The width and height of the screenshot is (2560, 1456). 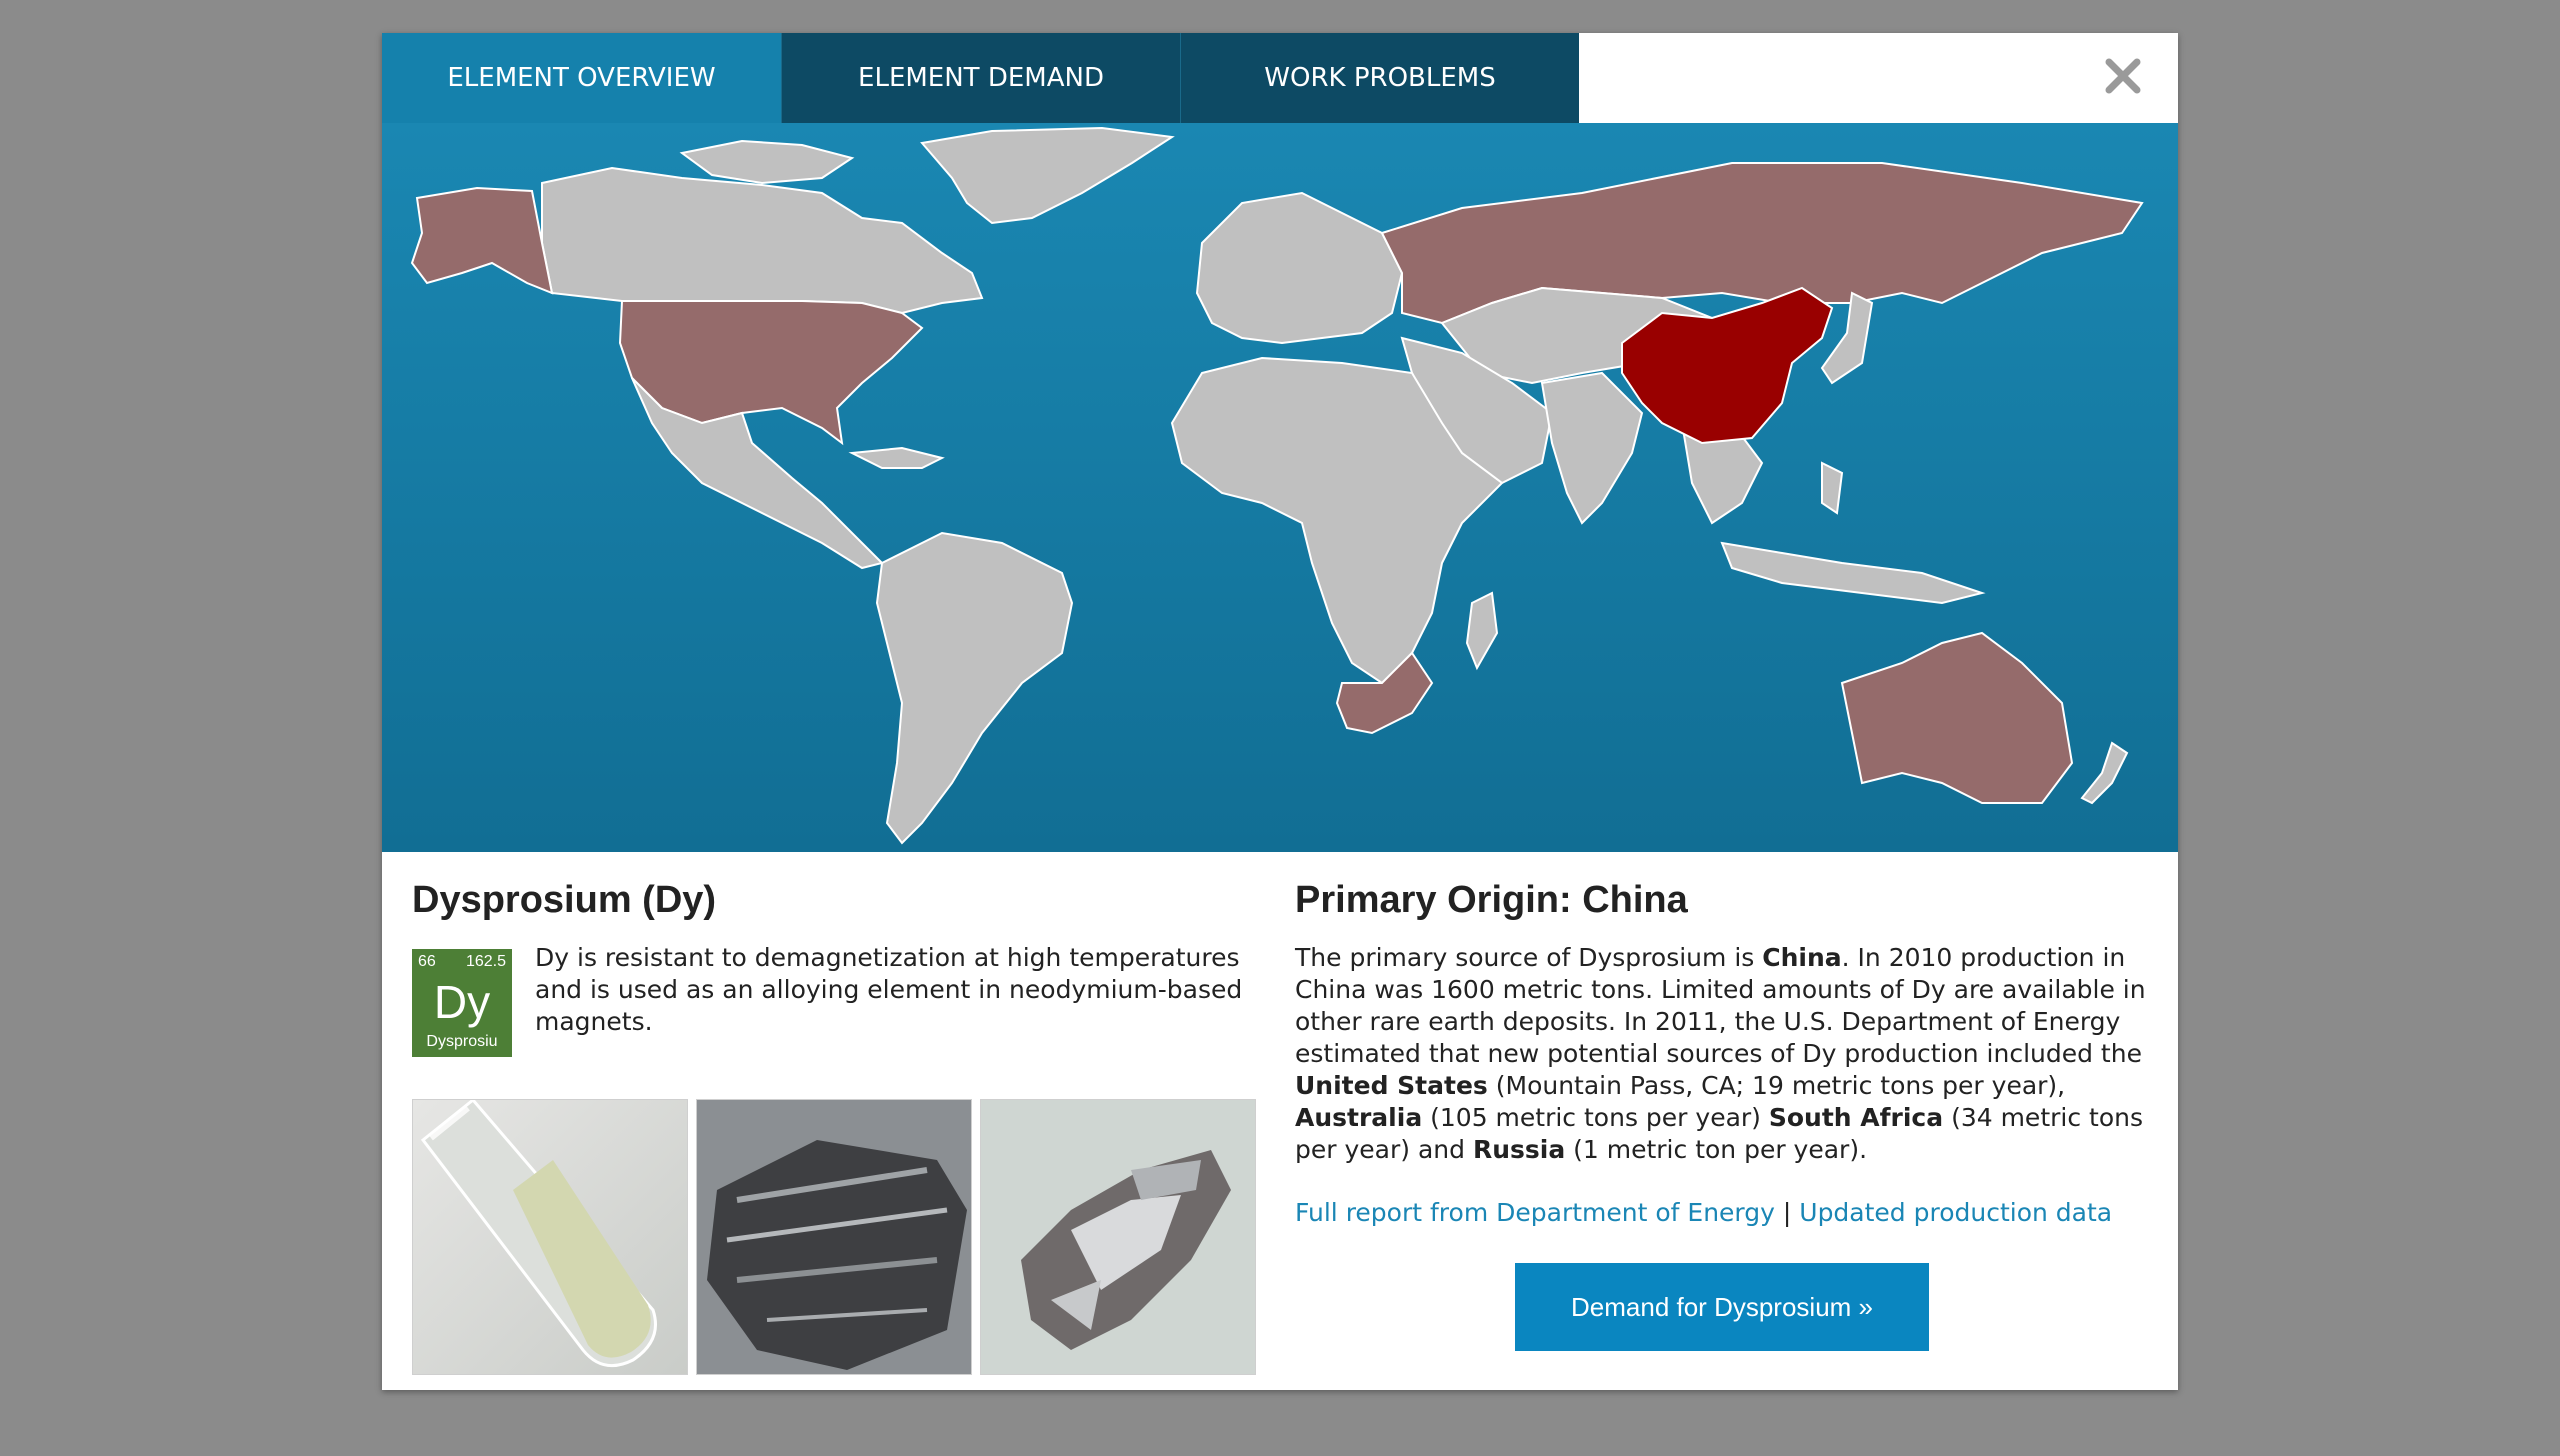 I want to click on origin-heading: Primary Origin: China, so click(x=1491, y=900).